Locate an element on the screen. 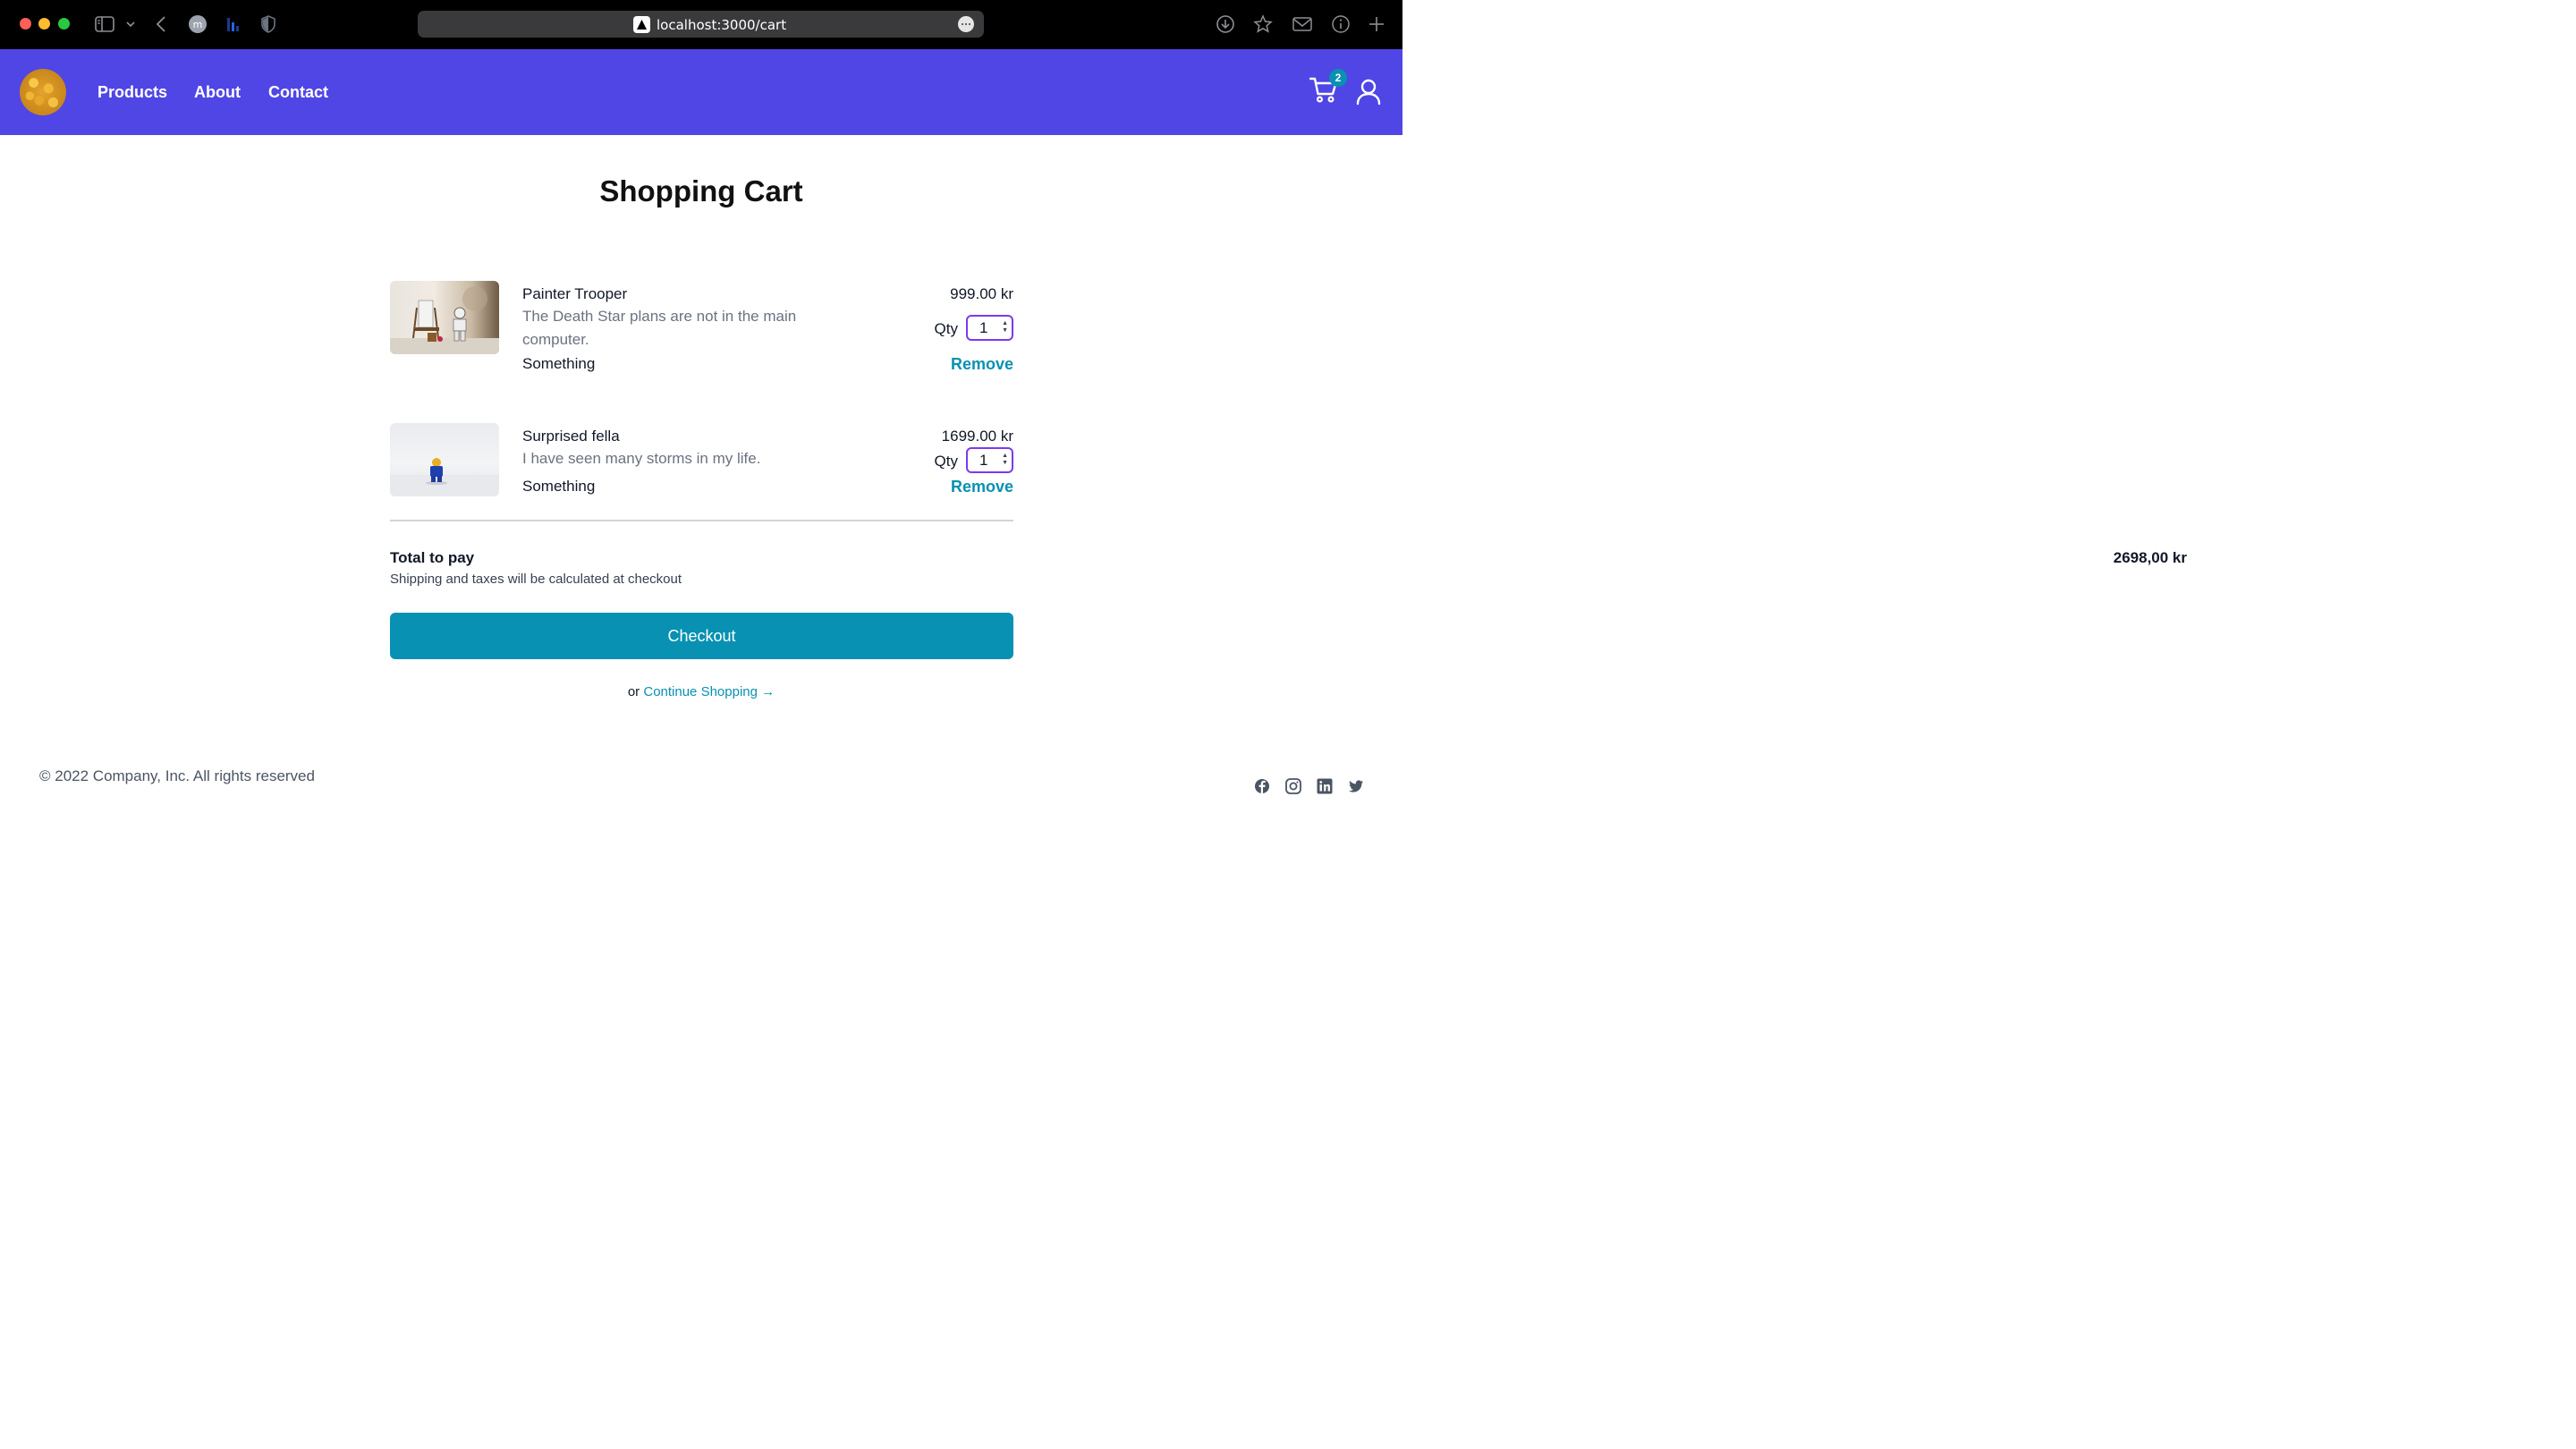  item-price: 999.00 kr is located at coordinates (981, 293).